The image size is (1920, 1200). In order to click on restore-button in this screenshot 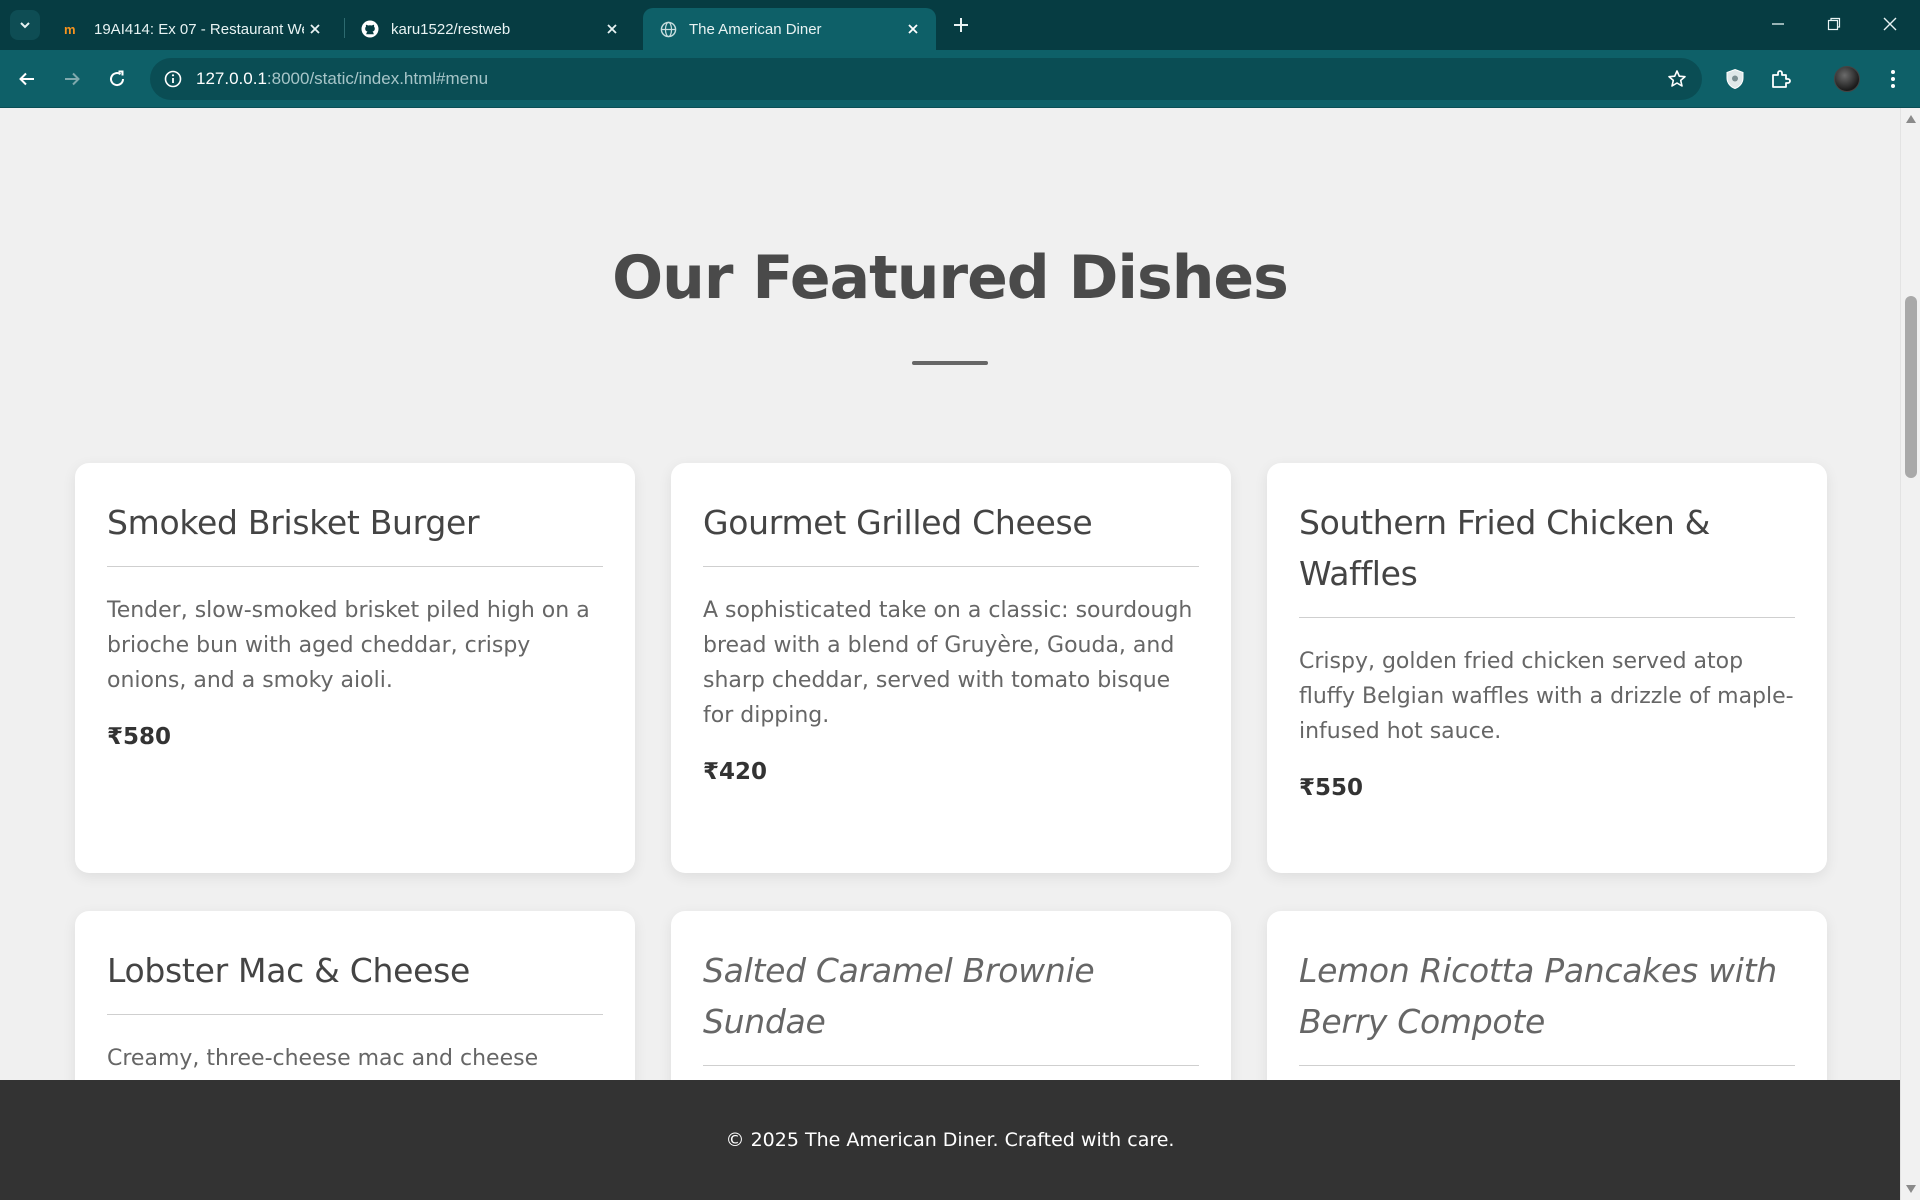, I will do `click(1834, 24)`.